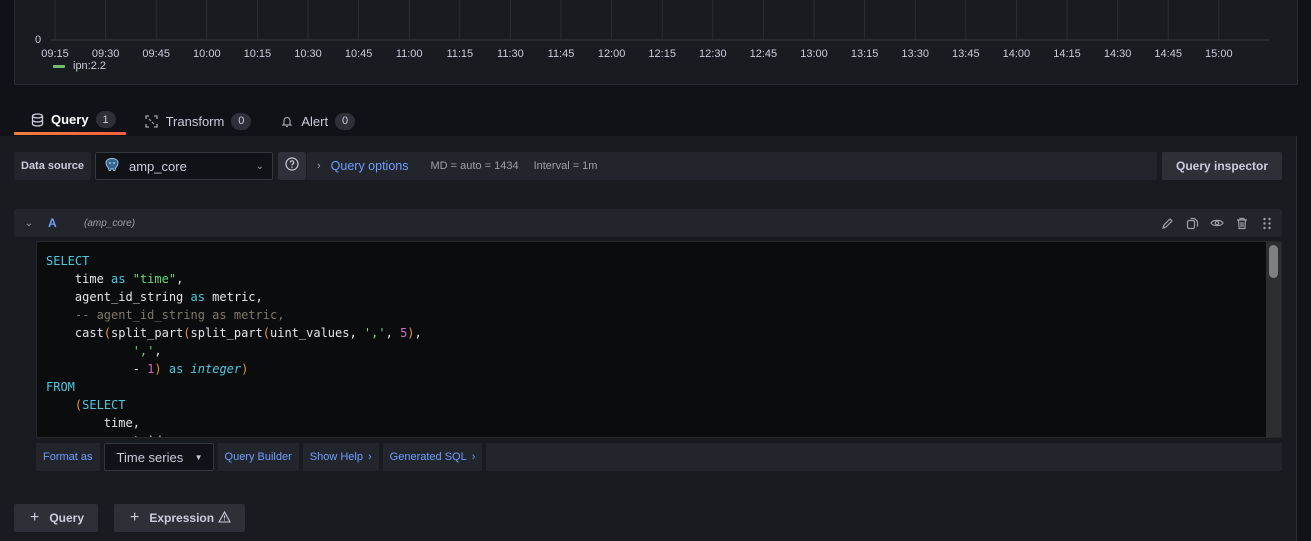  What do you see at coordinates (112, 166) in the screenshot?
I see `postgresql-icon` at bounding box center [112, 166].